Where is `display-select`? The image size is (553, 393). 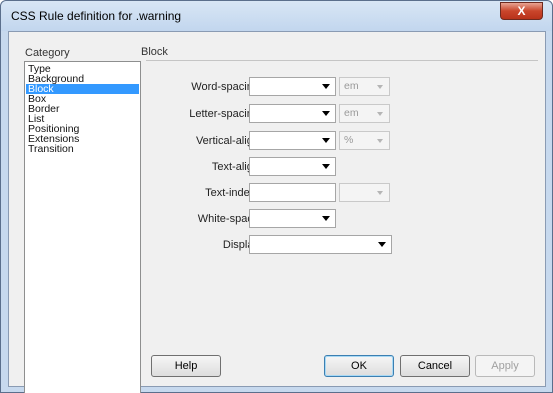
display-select is located at coordinates (320, 244).